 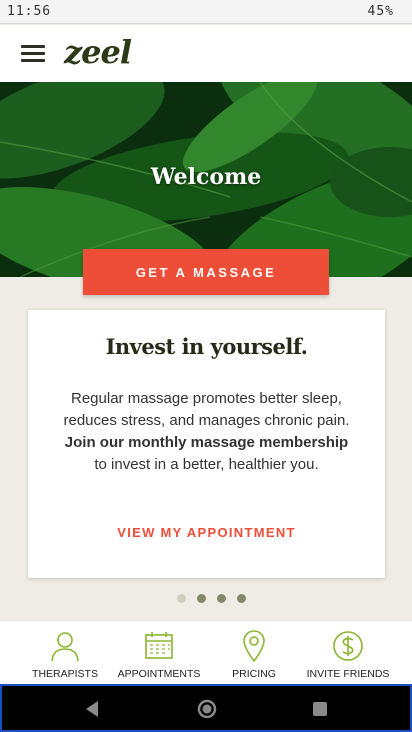 What do you see at coordinates (159, 645) in the screenshot?
I see `calendar-icon` at bounding box center [159, 645].